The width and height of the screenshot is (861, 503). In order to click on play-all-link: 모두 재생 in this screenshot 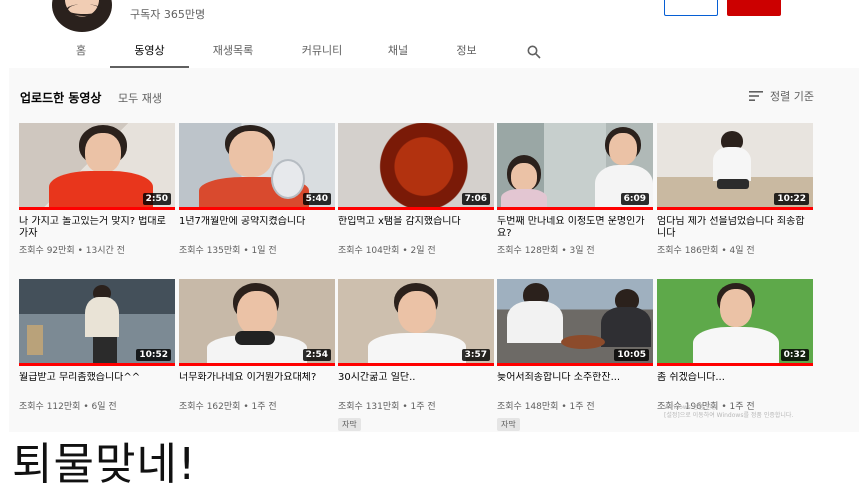, I will do `click(140, 98)`.